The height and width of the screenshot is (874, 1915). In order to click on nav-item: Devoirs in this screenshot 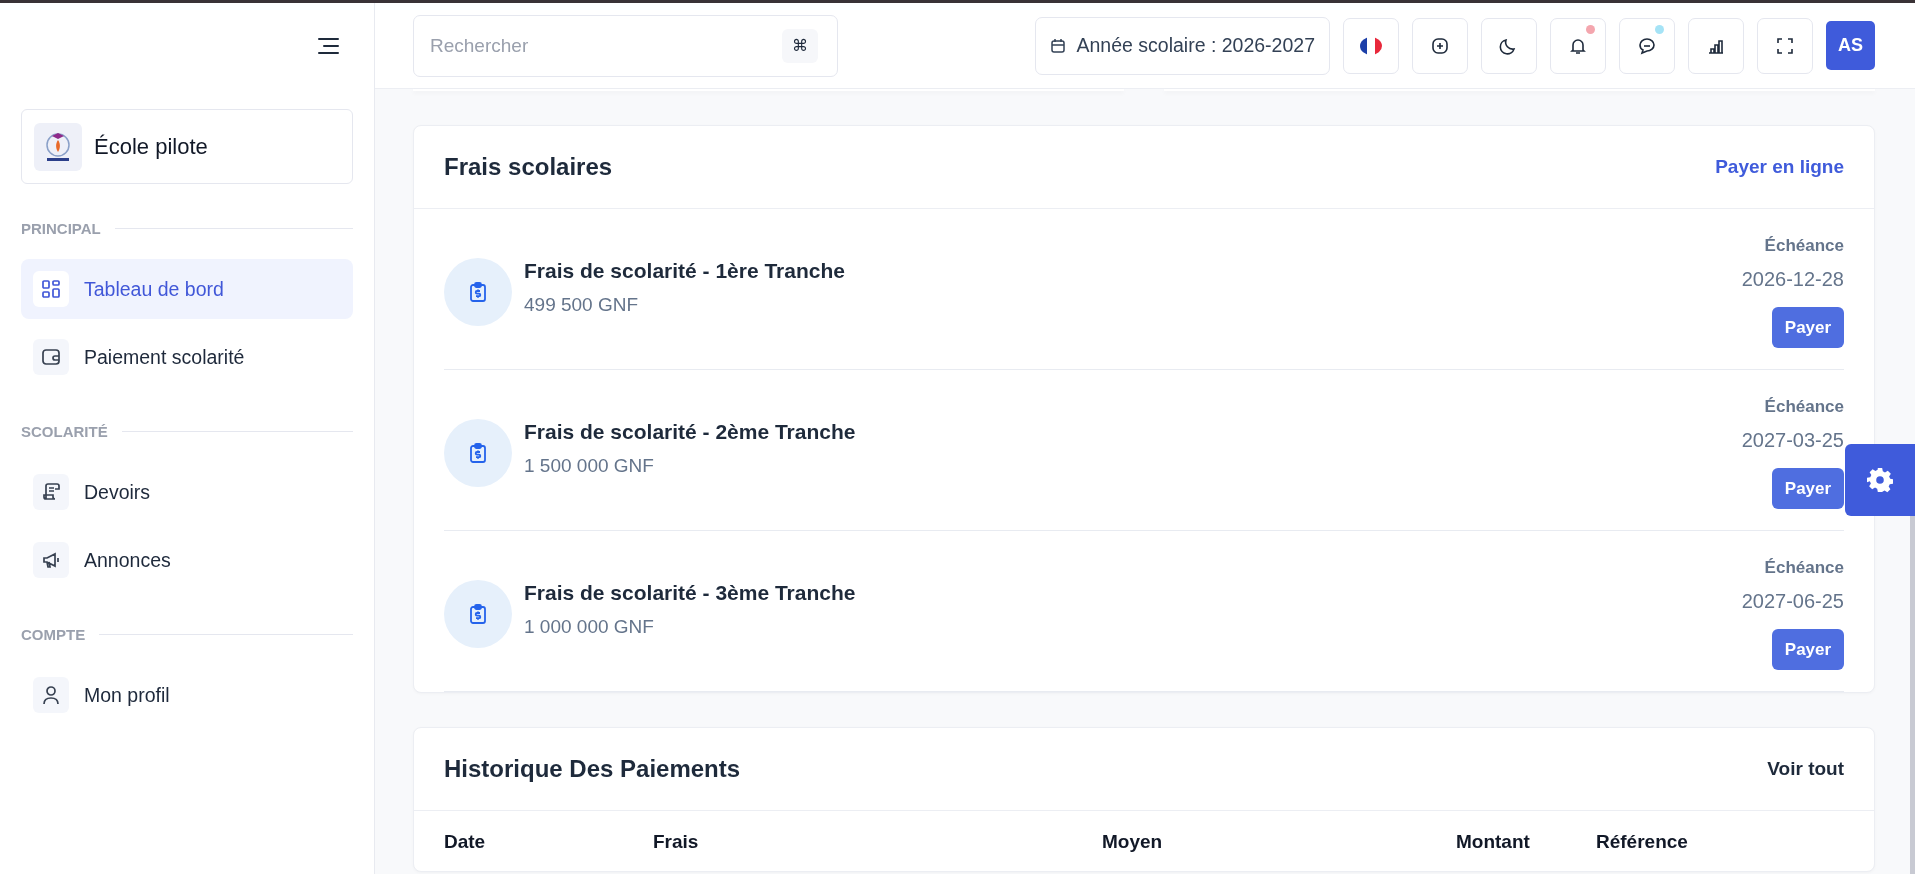, I will do `click(187, 492)`.